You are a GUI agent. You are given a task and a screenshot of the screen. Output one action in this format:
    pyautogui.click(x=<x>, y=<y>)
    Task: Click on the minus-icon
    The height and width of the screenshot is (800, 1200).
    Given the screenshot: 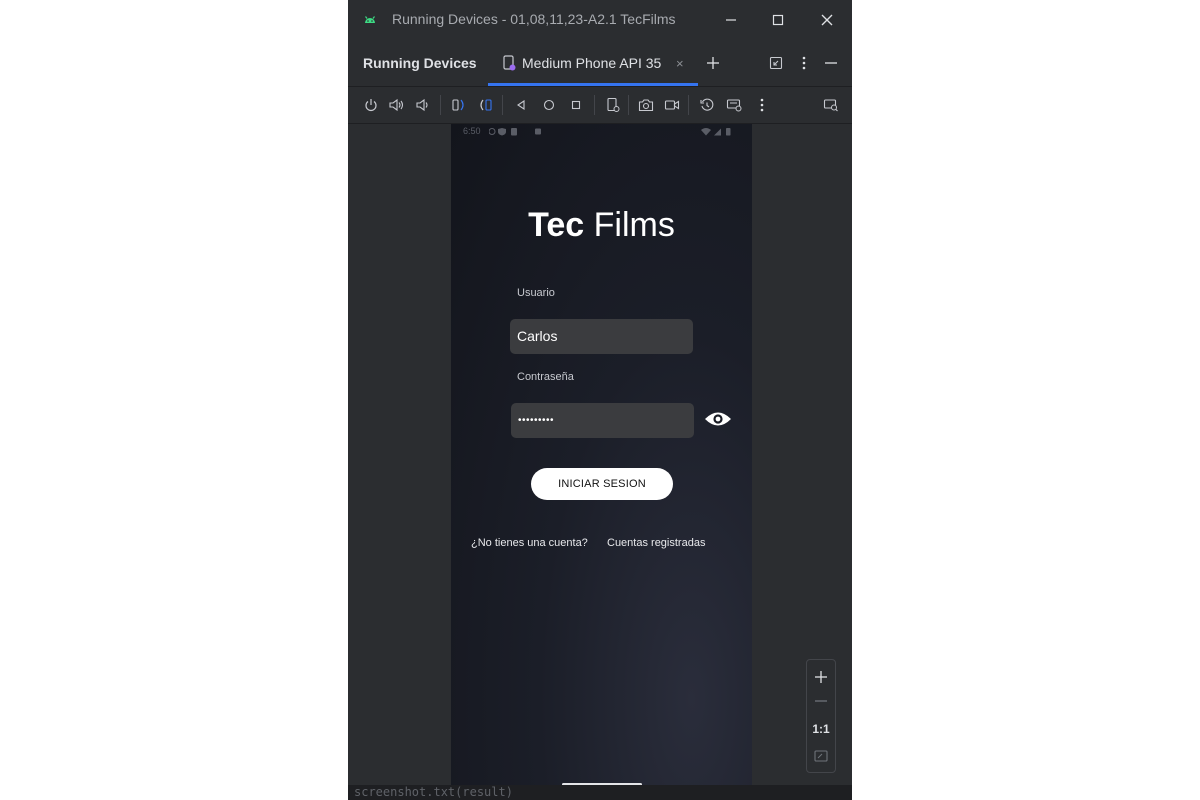 What is the action you would take?
    pyautogui.click(x=821, y=701)
    